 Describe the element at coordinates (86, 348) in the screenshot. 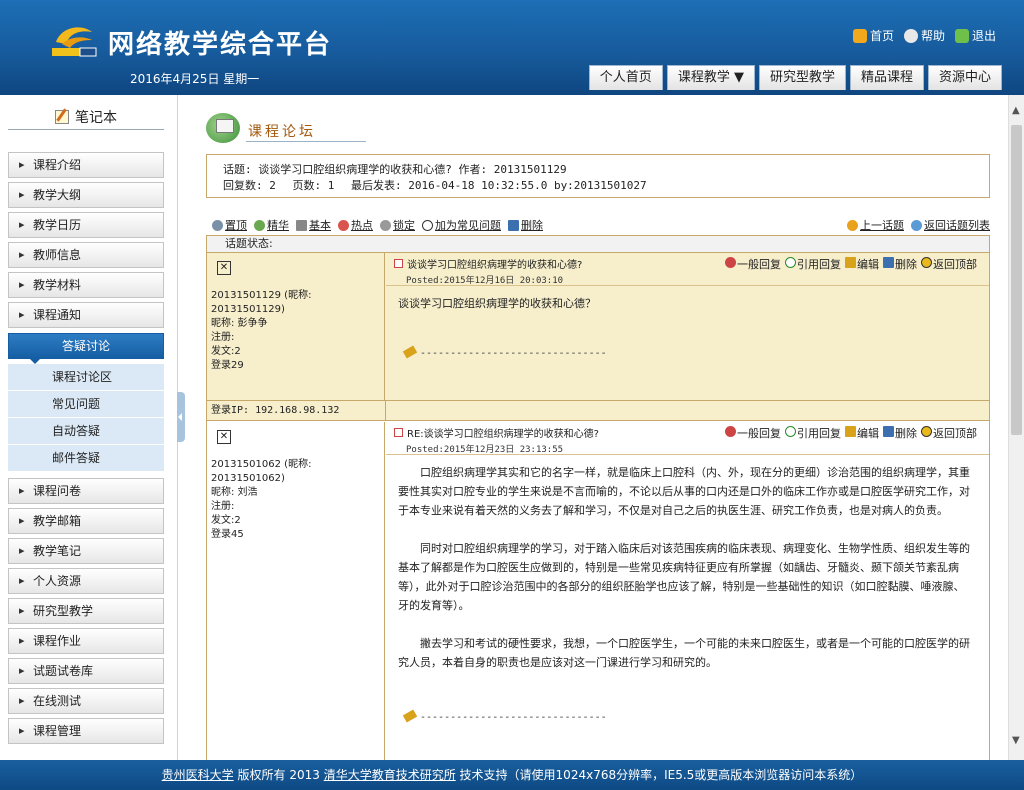

I see `sidebar-item-qa: 答疑讨论` at that location.